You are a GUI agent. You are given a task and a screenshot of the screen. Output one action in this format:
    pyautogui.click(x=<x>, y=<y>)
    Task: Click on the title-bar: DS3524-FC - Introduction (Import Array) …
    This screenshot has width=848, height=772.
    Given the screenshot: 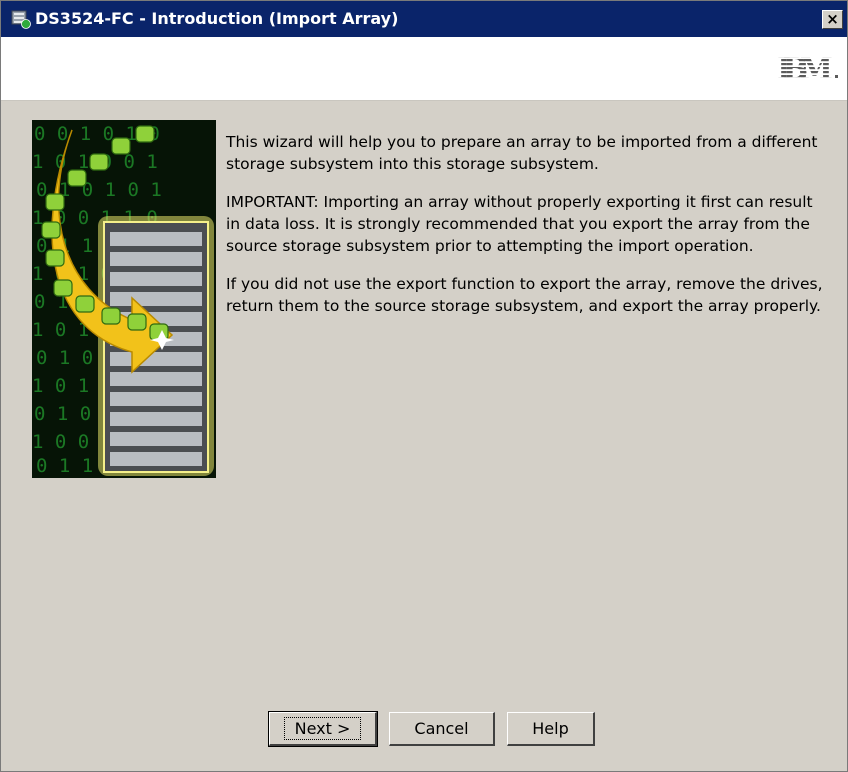 What is the action you would take?
    pyautogui.click(x=424, y=19)
    